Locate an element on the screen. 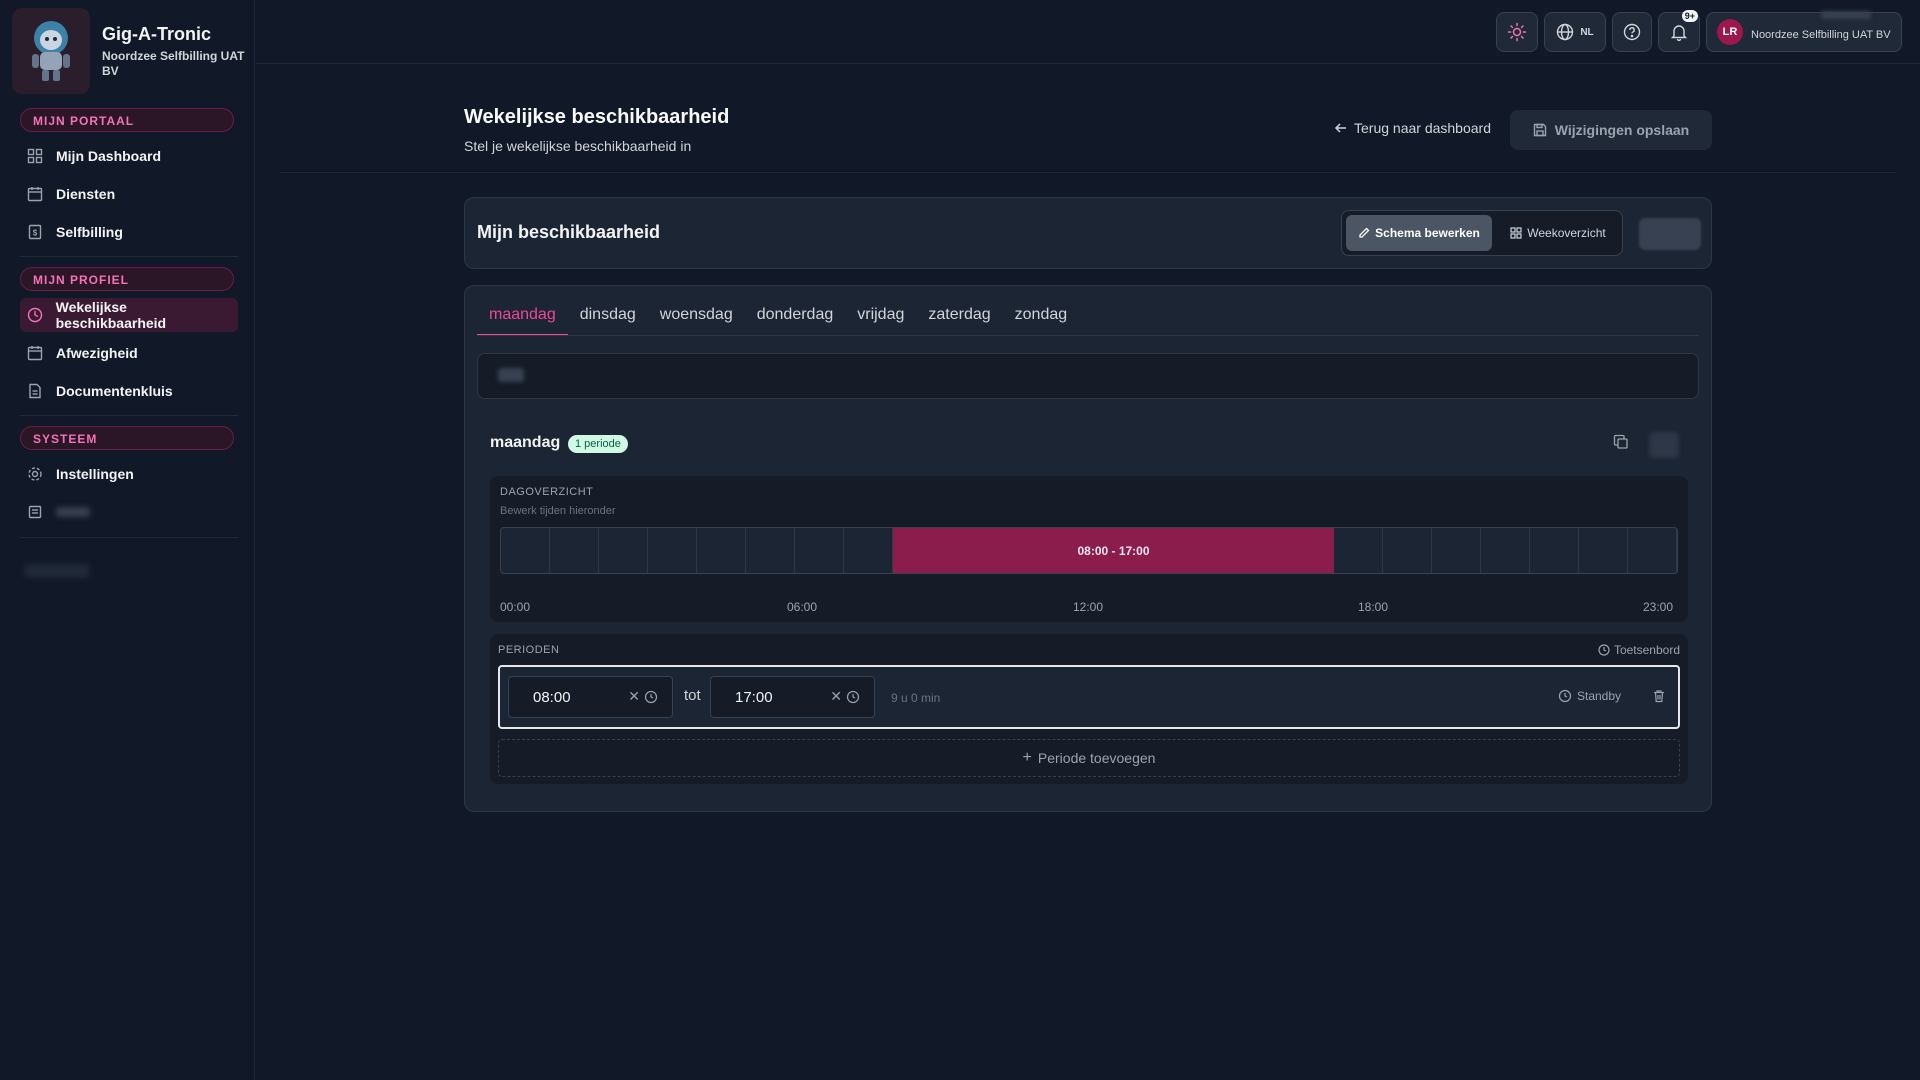 The width and height of the screenshot is (1920, 1080). standby-icon is located at coordinates (1565, 696).